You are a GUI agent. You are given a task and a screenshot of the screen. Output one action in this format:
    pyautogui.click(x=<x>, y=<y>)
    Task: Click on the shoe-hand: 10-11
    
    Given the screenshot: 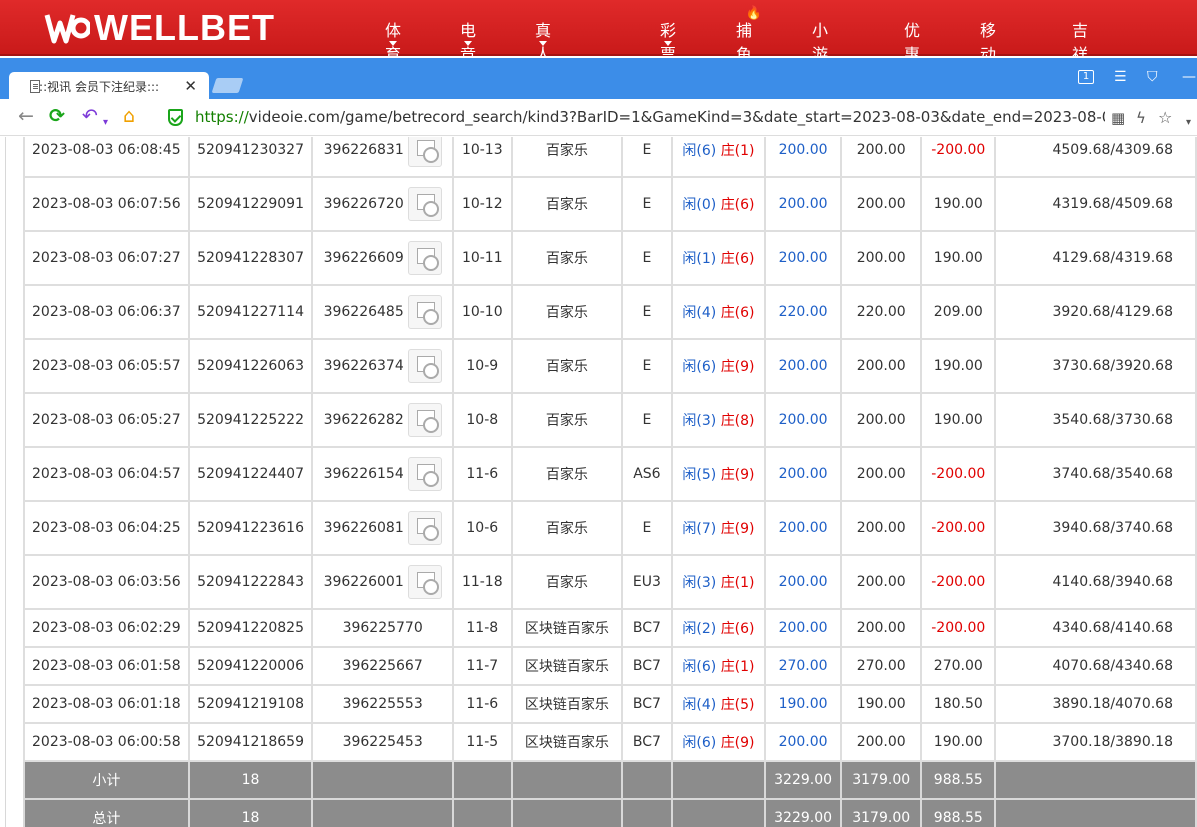 What is the action you would take?
    pyautogui.click(x=482, y=258)
    